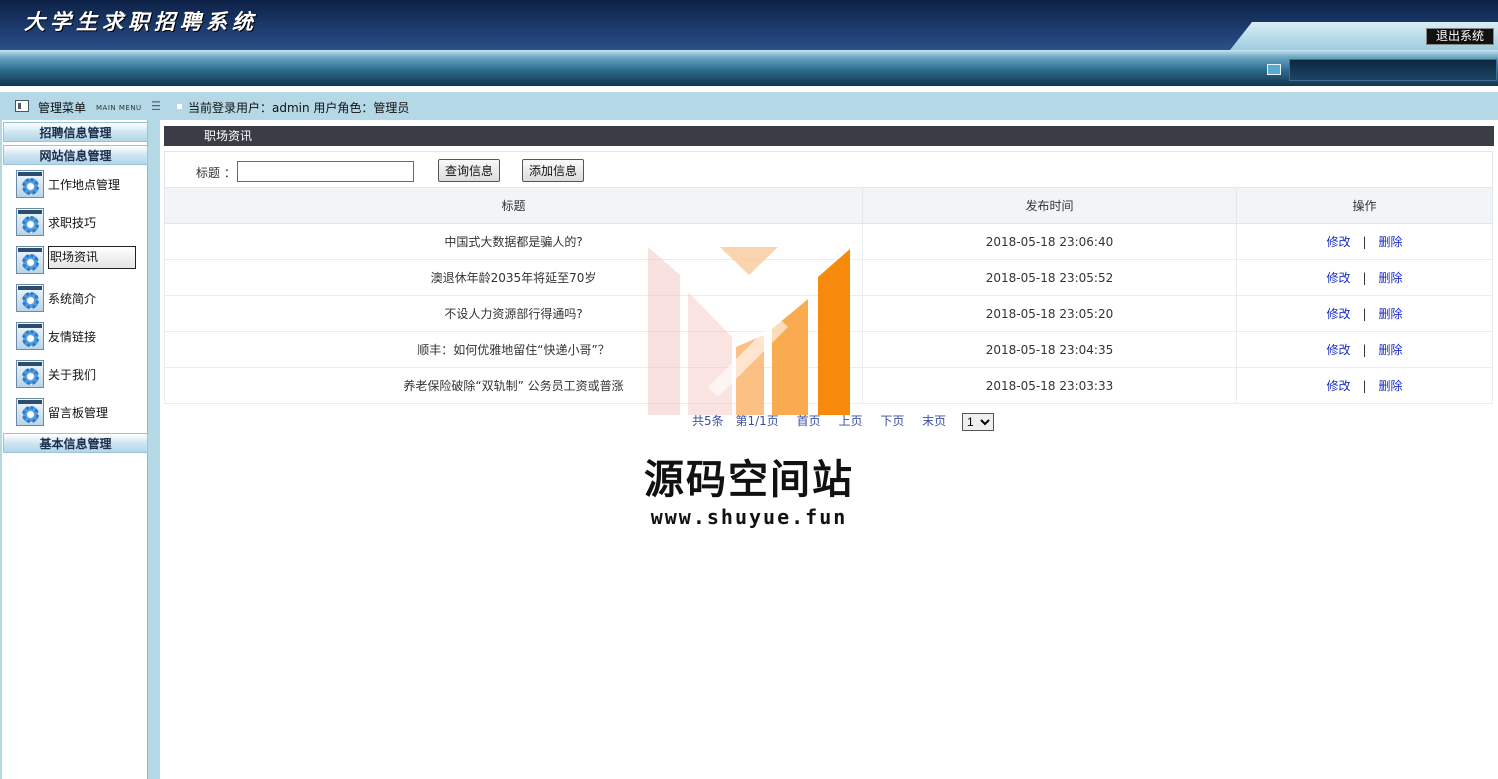  I want to click on pager-last-link: 末页, so click(934, 421).